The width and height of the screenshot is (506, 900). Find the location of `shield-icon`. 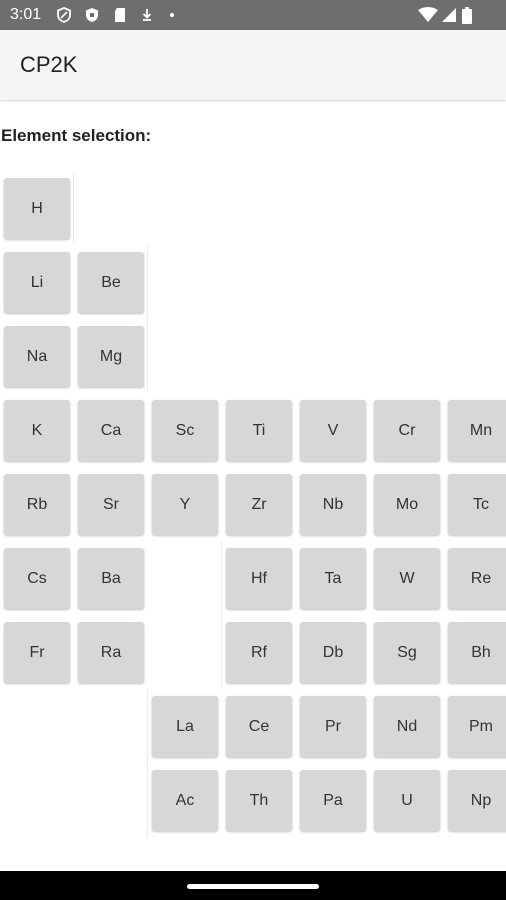

shield-icon is located at coordinates (64, 15).